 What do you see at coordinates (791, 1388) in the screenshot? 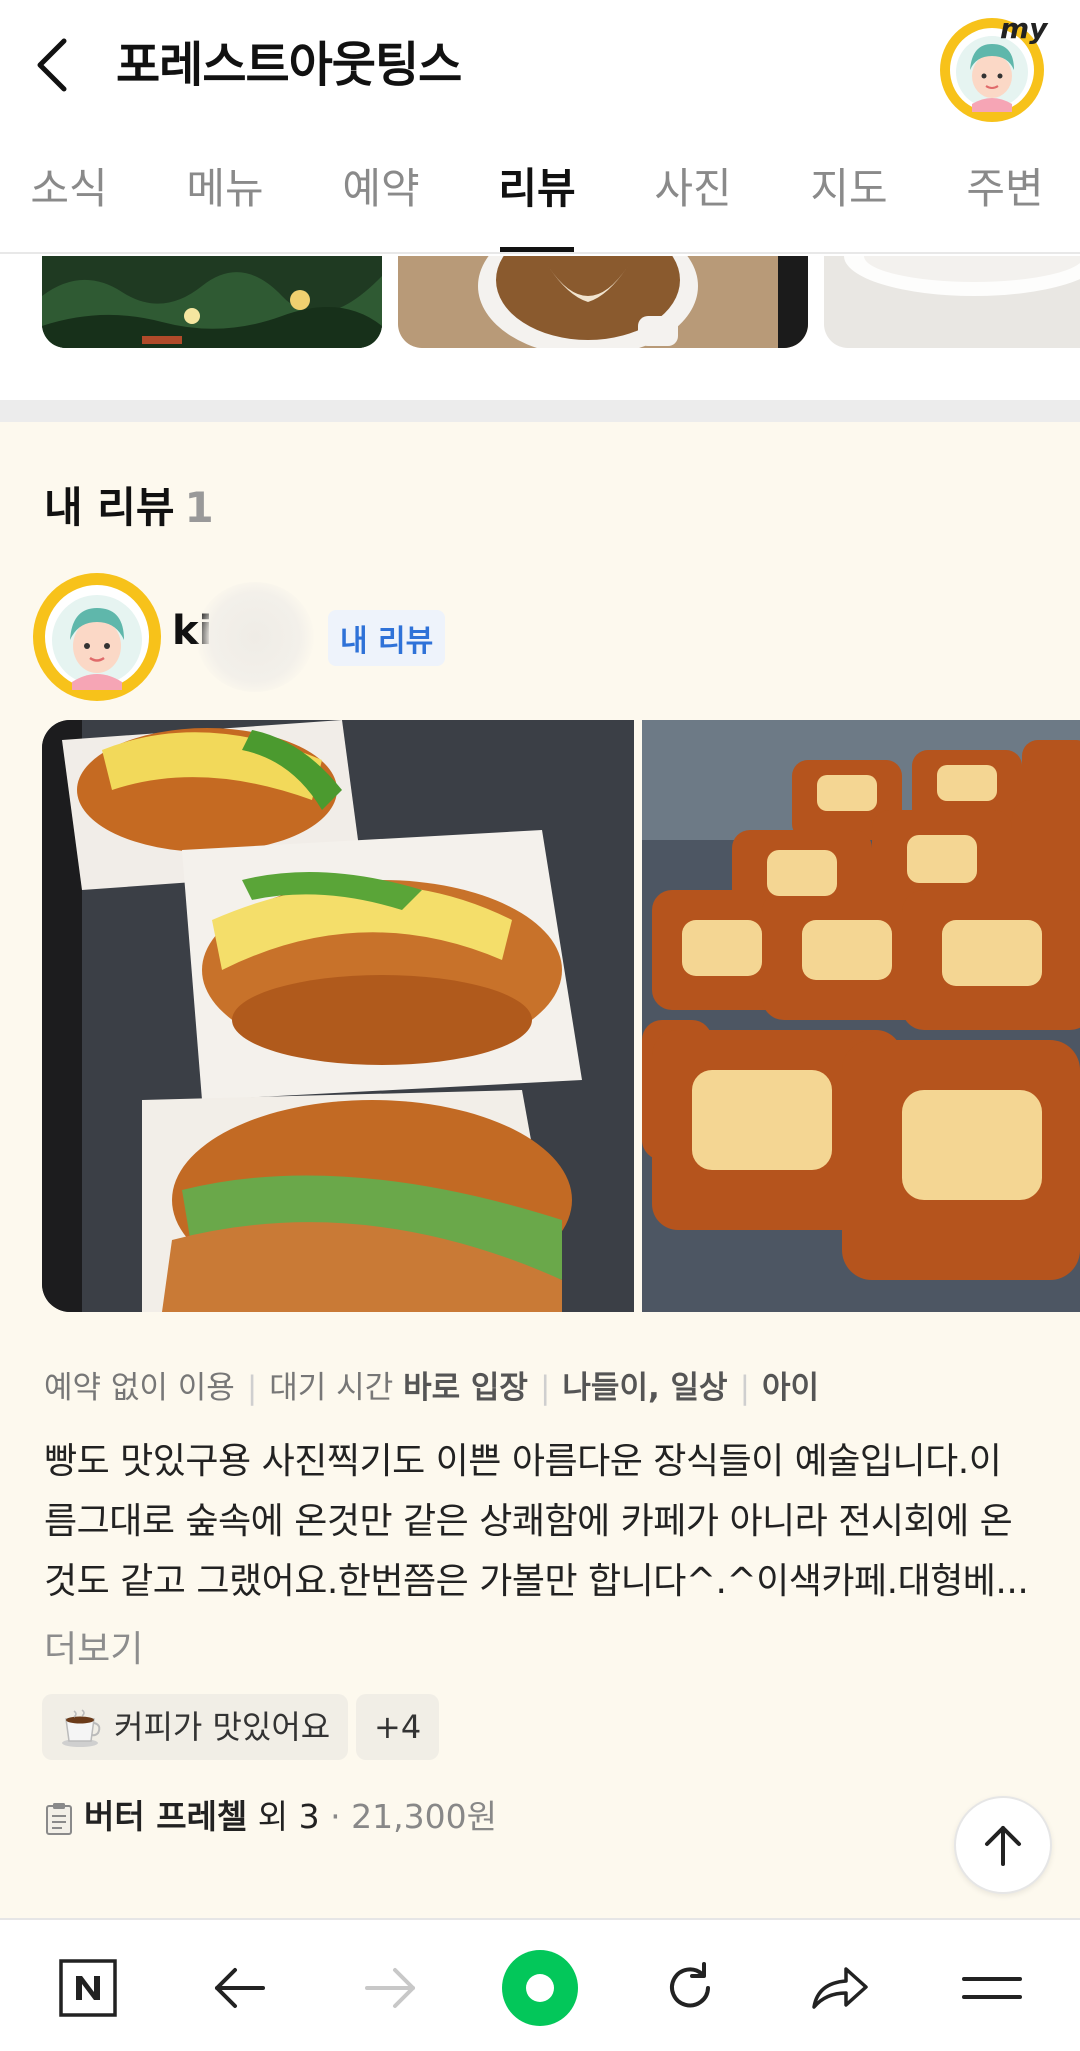
I see `meta-companion: 아이` at bounding box center [791, 1388].